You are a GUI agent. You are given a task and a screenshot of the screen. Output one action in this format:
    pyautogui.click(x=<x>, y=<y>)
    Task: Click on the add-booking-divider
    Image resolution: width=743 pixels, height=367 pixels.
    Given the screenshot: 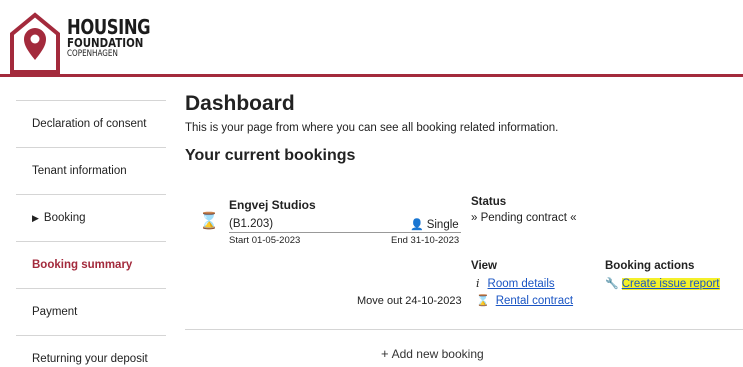 What is the action you would take?
    pyautogui.click(x=464, y=329)
    